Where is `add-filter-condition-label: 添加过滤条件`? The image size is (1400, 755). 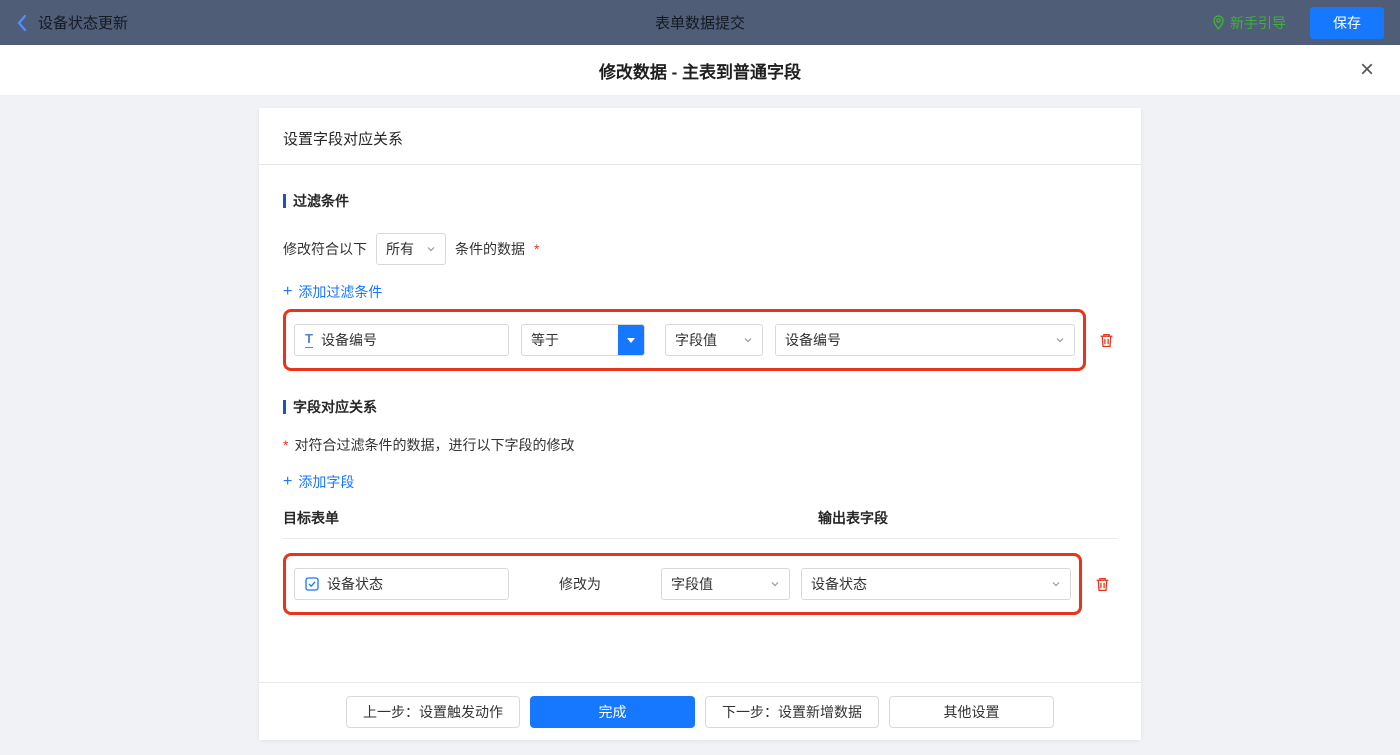
add-filter-condition-label: 添加过滤条件 is located at coordinates (340, 292).